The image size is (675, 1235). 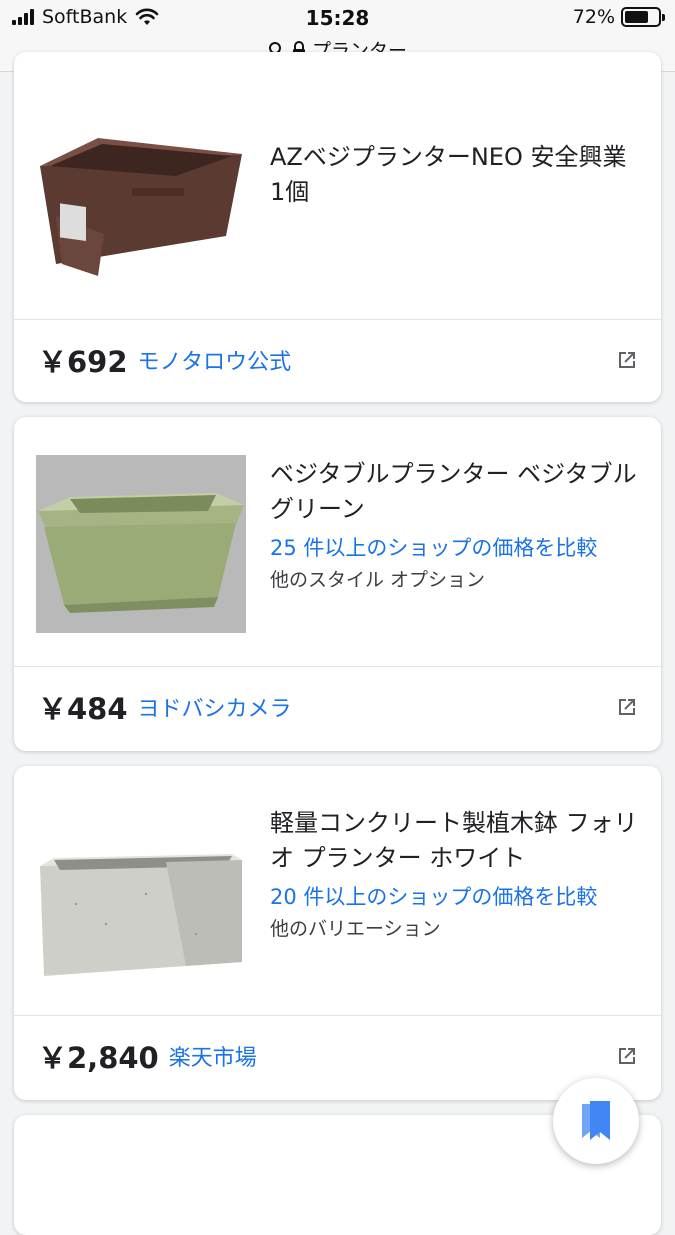 I want to click on concrete-planter-image, so click(x=141, y=915).